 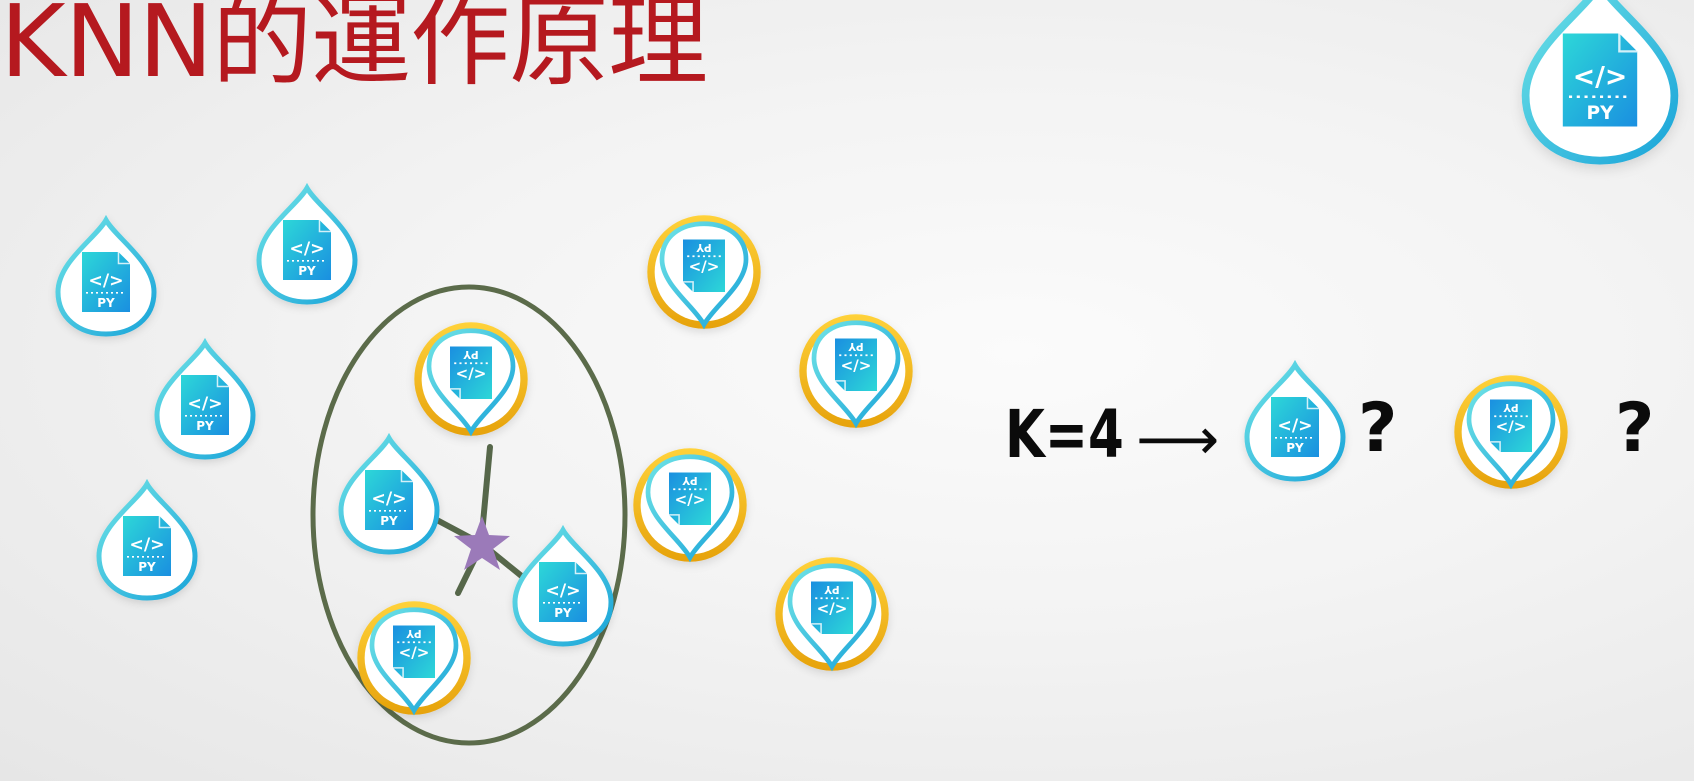 I want to click on legend-blue-python-file-icon: </> PY, so click(x=1295, y=420).